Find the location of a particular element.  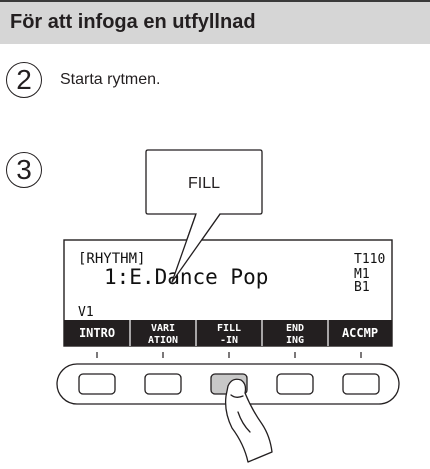

lcd-variation: V1 is located at coordinates (86, 312).